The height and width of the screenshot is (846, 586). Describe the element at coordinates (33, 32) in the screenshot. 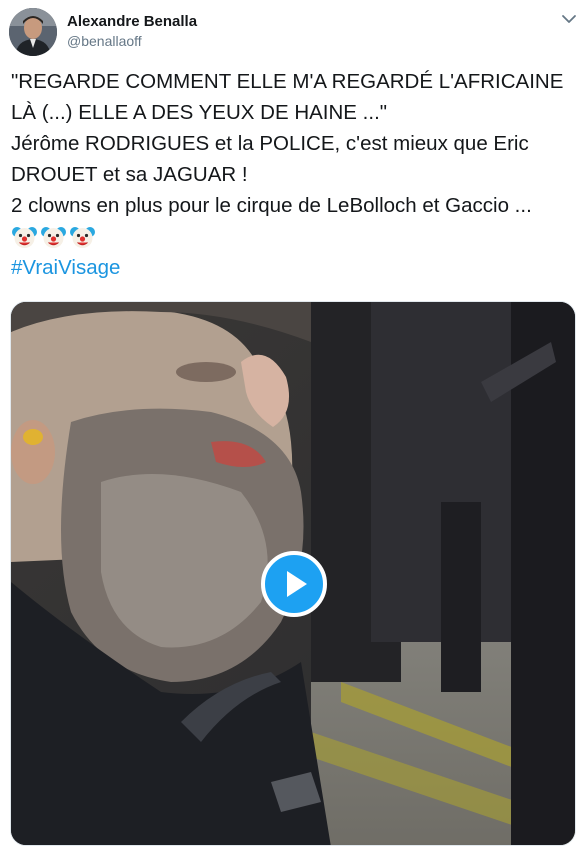

I see `avatar` at that location.